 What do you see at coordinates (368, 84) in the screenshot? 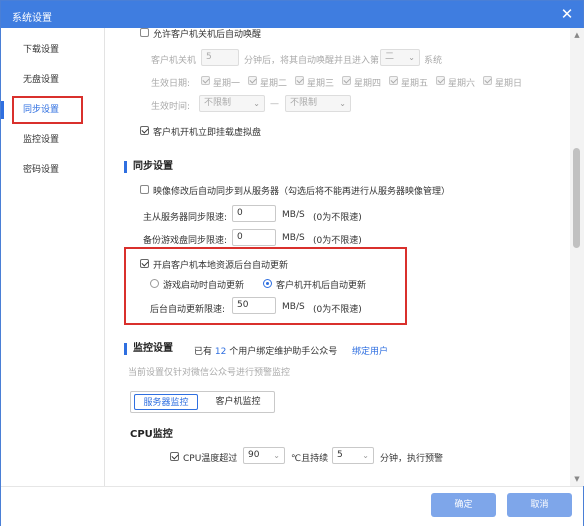
I see `weekday-label-thu: 星期四` at bounding box center [368, 84].